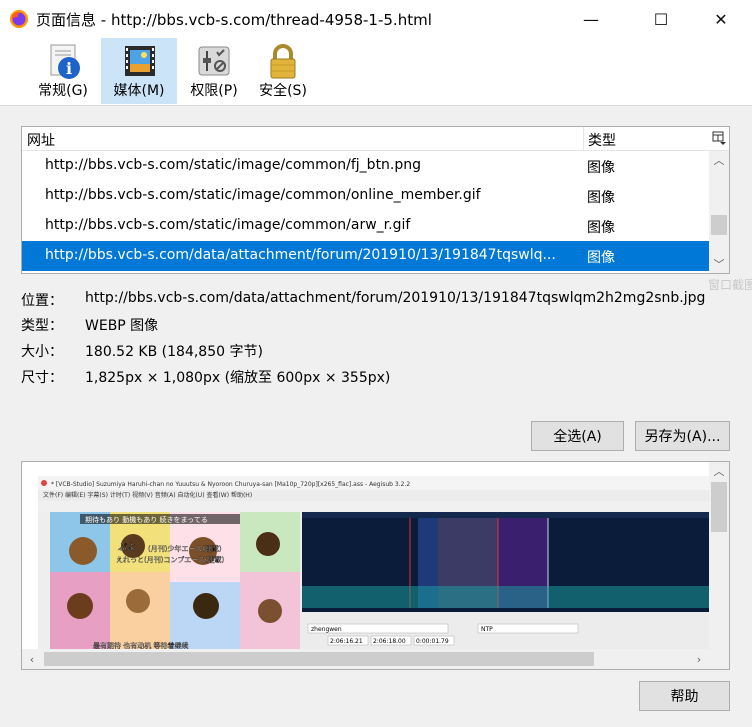 The height and width of the screenshot is (727, 752). I want to click on preview-start-time: 2:06:16.21, so click(346, 641).